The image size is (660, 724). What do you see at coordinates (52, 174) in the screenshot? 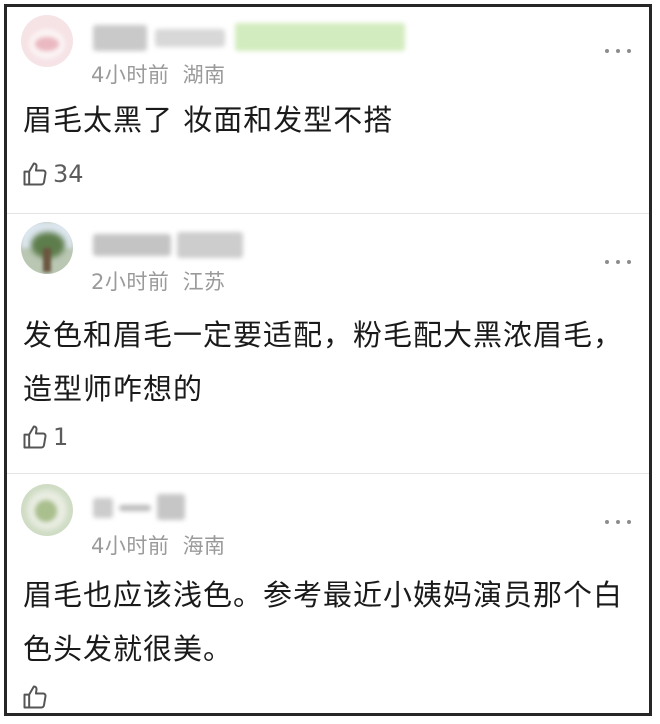
I see `like-button: 34` at bounding box center [52, 174].